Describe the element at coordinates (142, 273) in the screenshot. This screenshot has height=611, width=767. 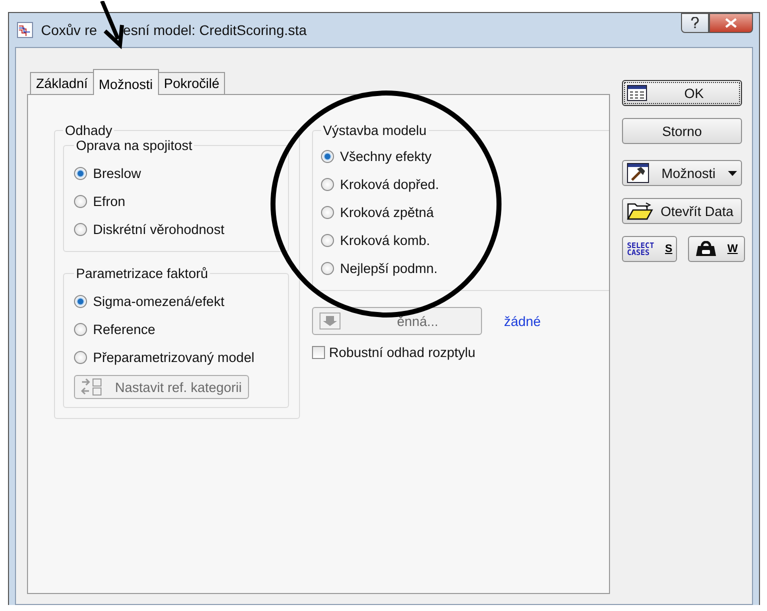
I see `group-title: Parametrizace faktorů` at that location.